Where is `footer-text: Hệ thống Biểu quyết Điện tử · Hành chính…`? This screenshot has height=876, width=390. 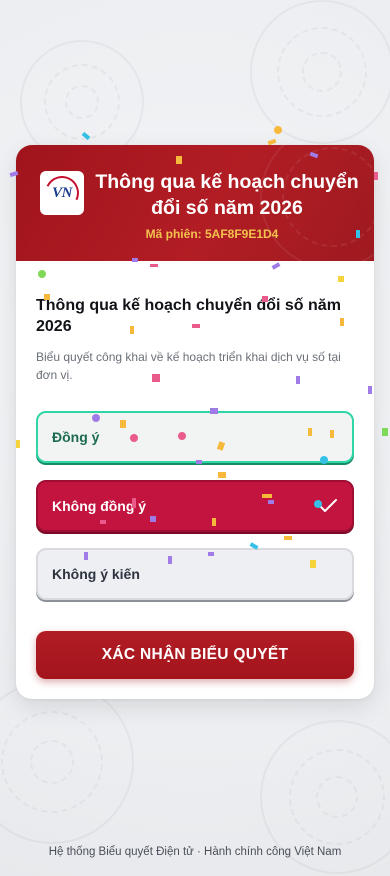
footer-text: Hệ thống Biểu quyết Điện tử · Hành chính… is located at coordinates (195, 852).